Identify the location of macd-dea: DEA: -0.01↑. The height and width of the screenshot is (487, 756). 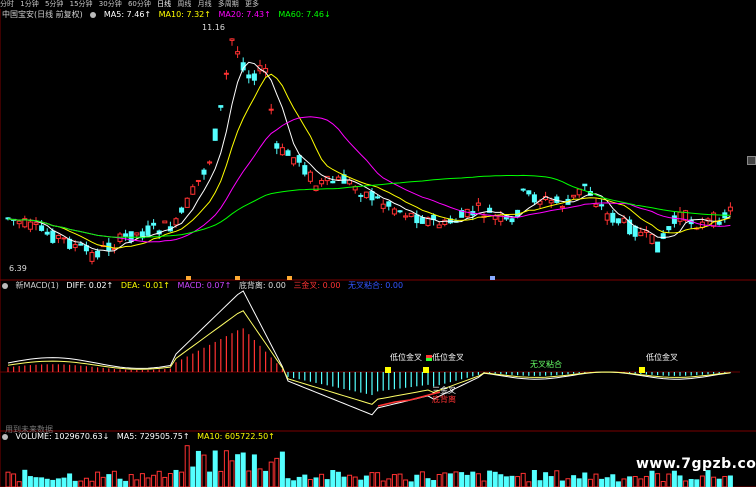
(145, 285).